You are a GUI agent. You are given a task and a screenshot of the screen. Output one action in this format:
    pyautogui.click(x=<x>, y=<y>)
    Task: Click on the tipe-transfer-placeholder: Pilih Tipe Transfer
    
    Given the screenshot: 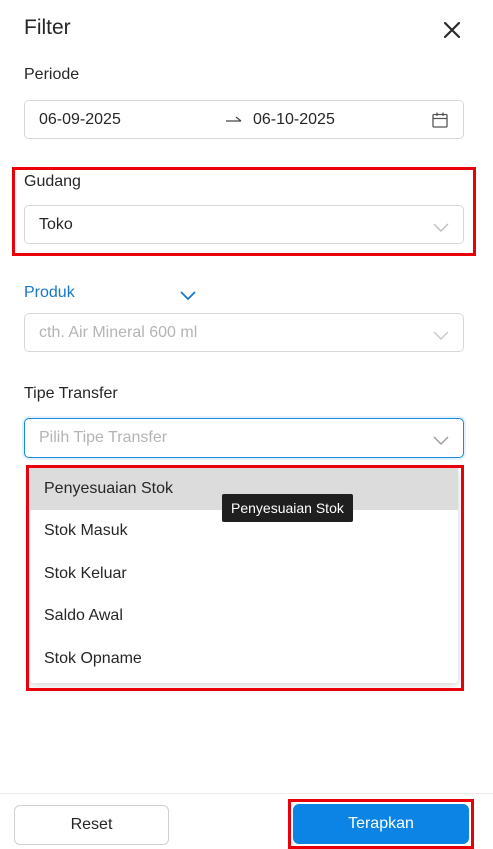 What is the action you would take?
    pyautogui.click(x=103, y=437)
    